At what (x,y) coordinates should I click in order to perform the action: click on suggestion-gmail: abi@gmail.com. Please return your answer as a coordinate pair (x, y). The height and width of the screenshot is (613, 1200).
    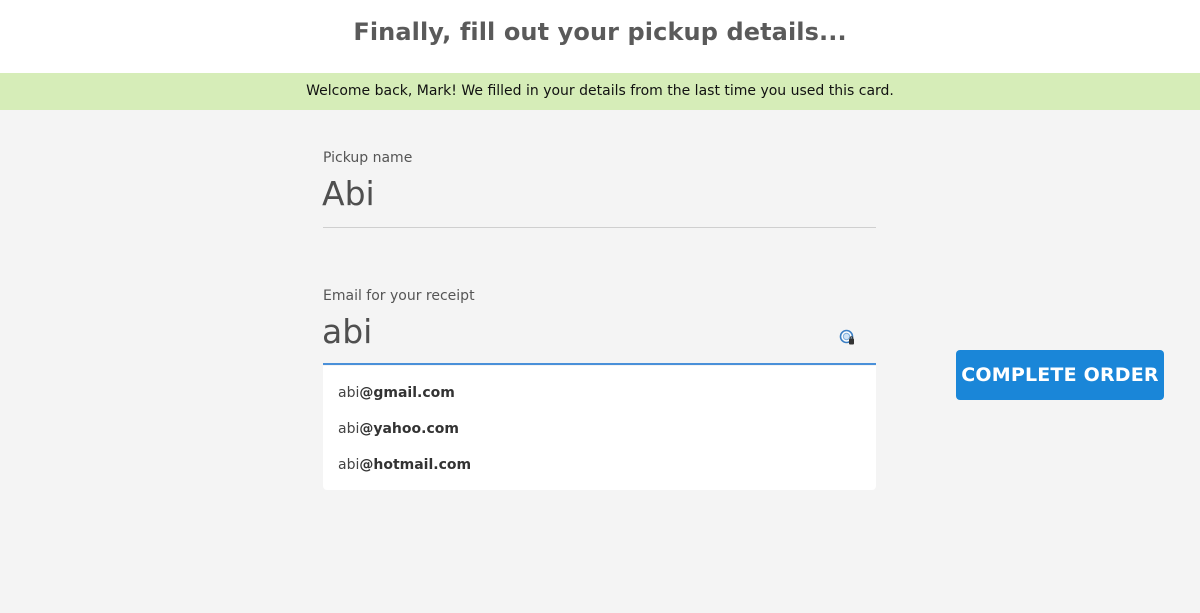
    Looking at the image, I should click on (396, 393).